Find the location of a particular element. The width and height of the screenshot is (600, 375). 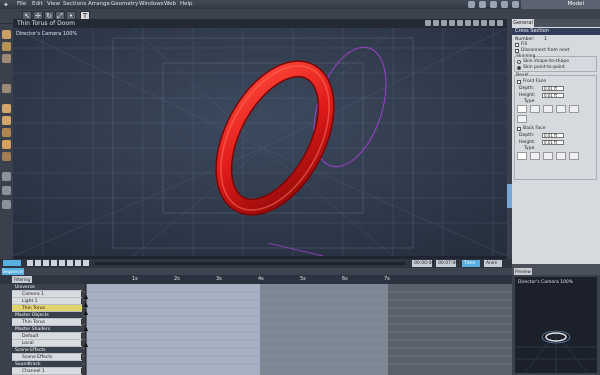

tree-row: Light 1 is located at coordinates (47, 301).